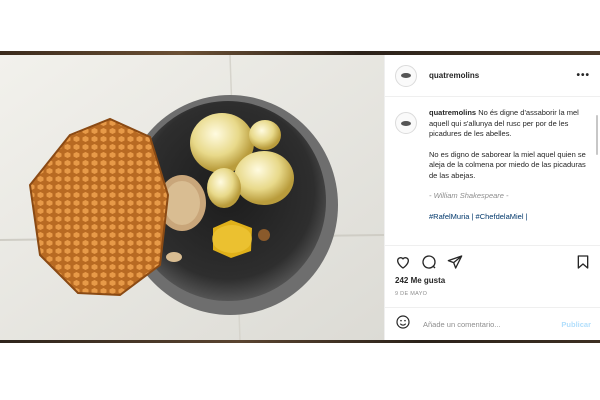 Image resolution: width=600 pixels, height=400 pixels. I want to click on post-username: quatremolins, so click(454, 75).